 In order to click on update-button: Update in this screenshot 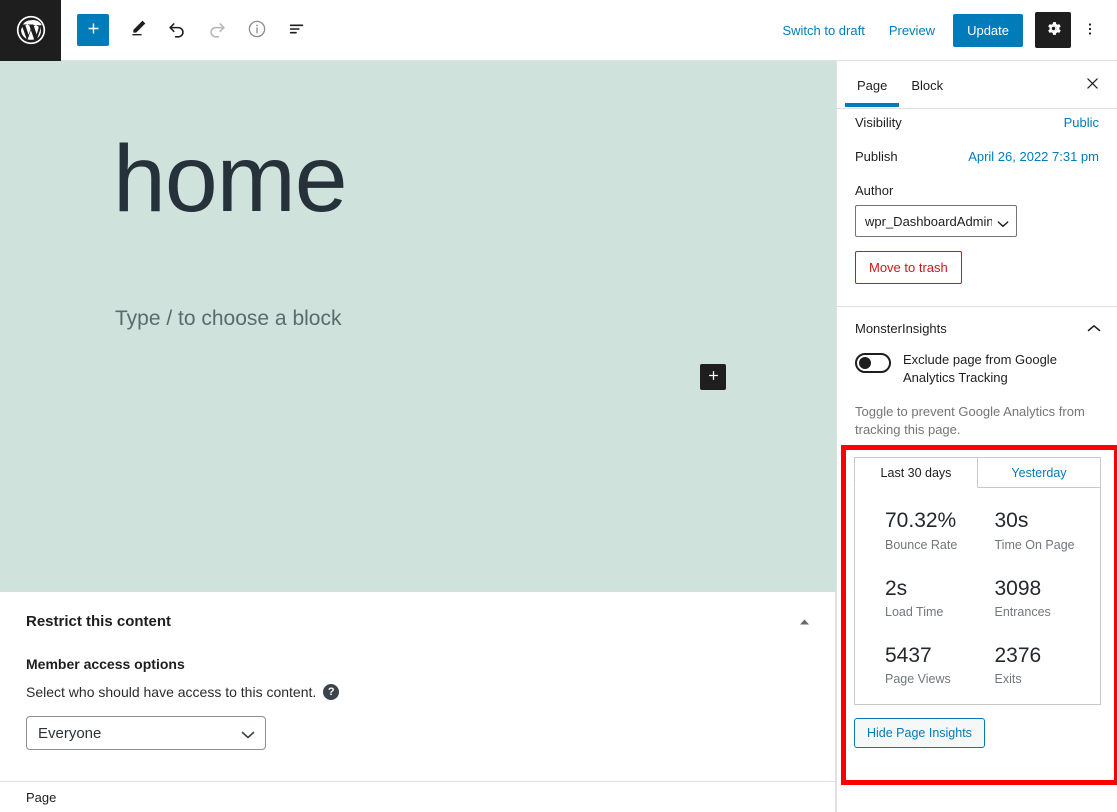, I will do `click(988, 30)`.